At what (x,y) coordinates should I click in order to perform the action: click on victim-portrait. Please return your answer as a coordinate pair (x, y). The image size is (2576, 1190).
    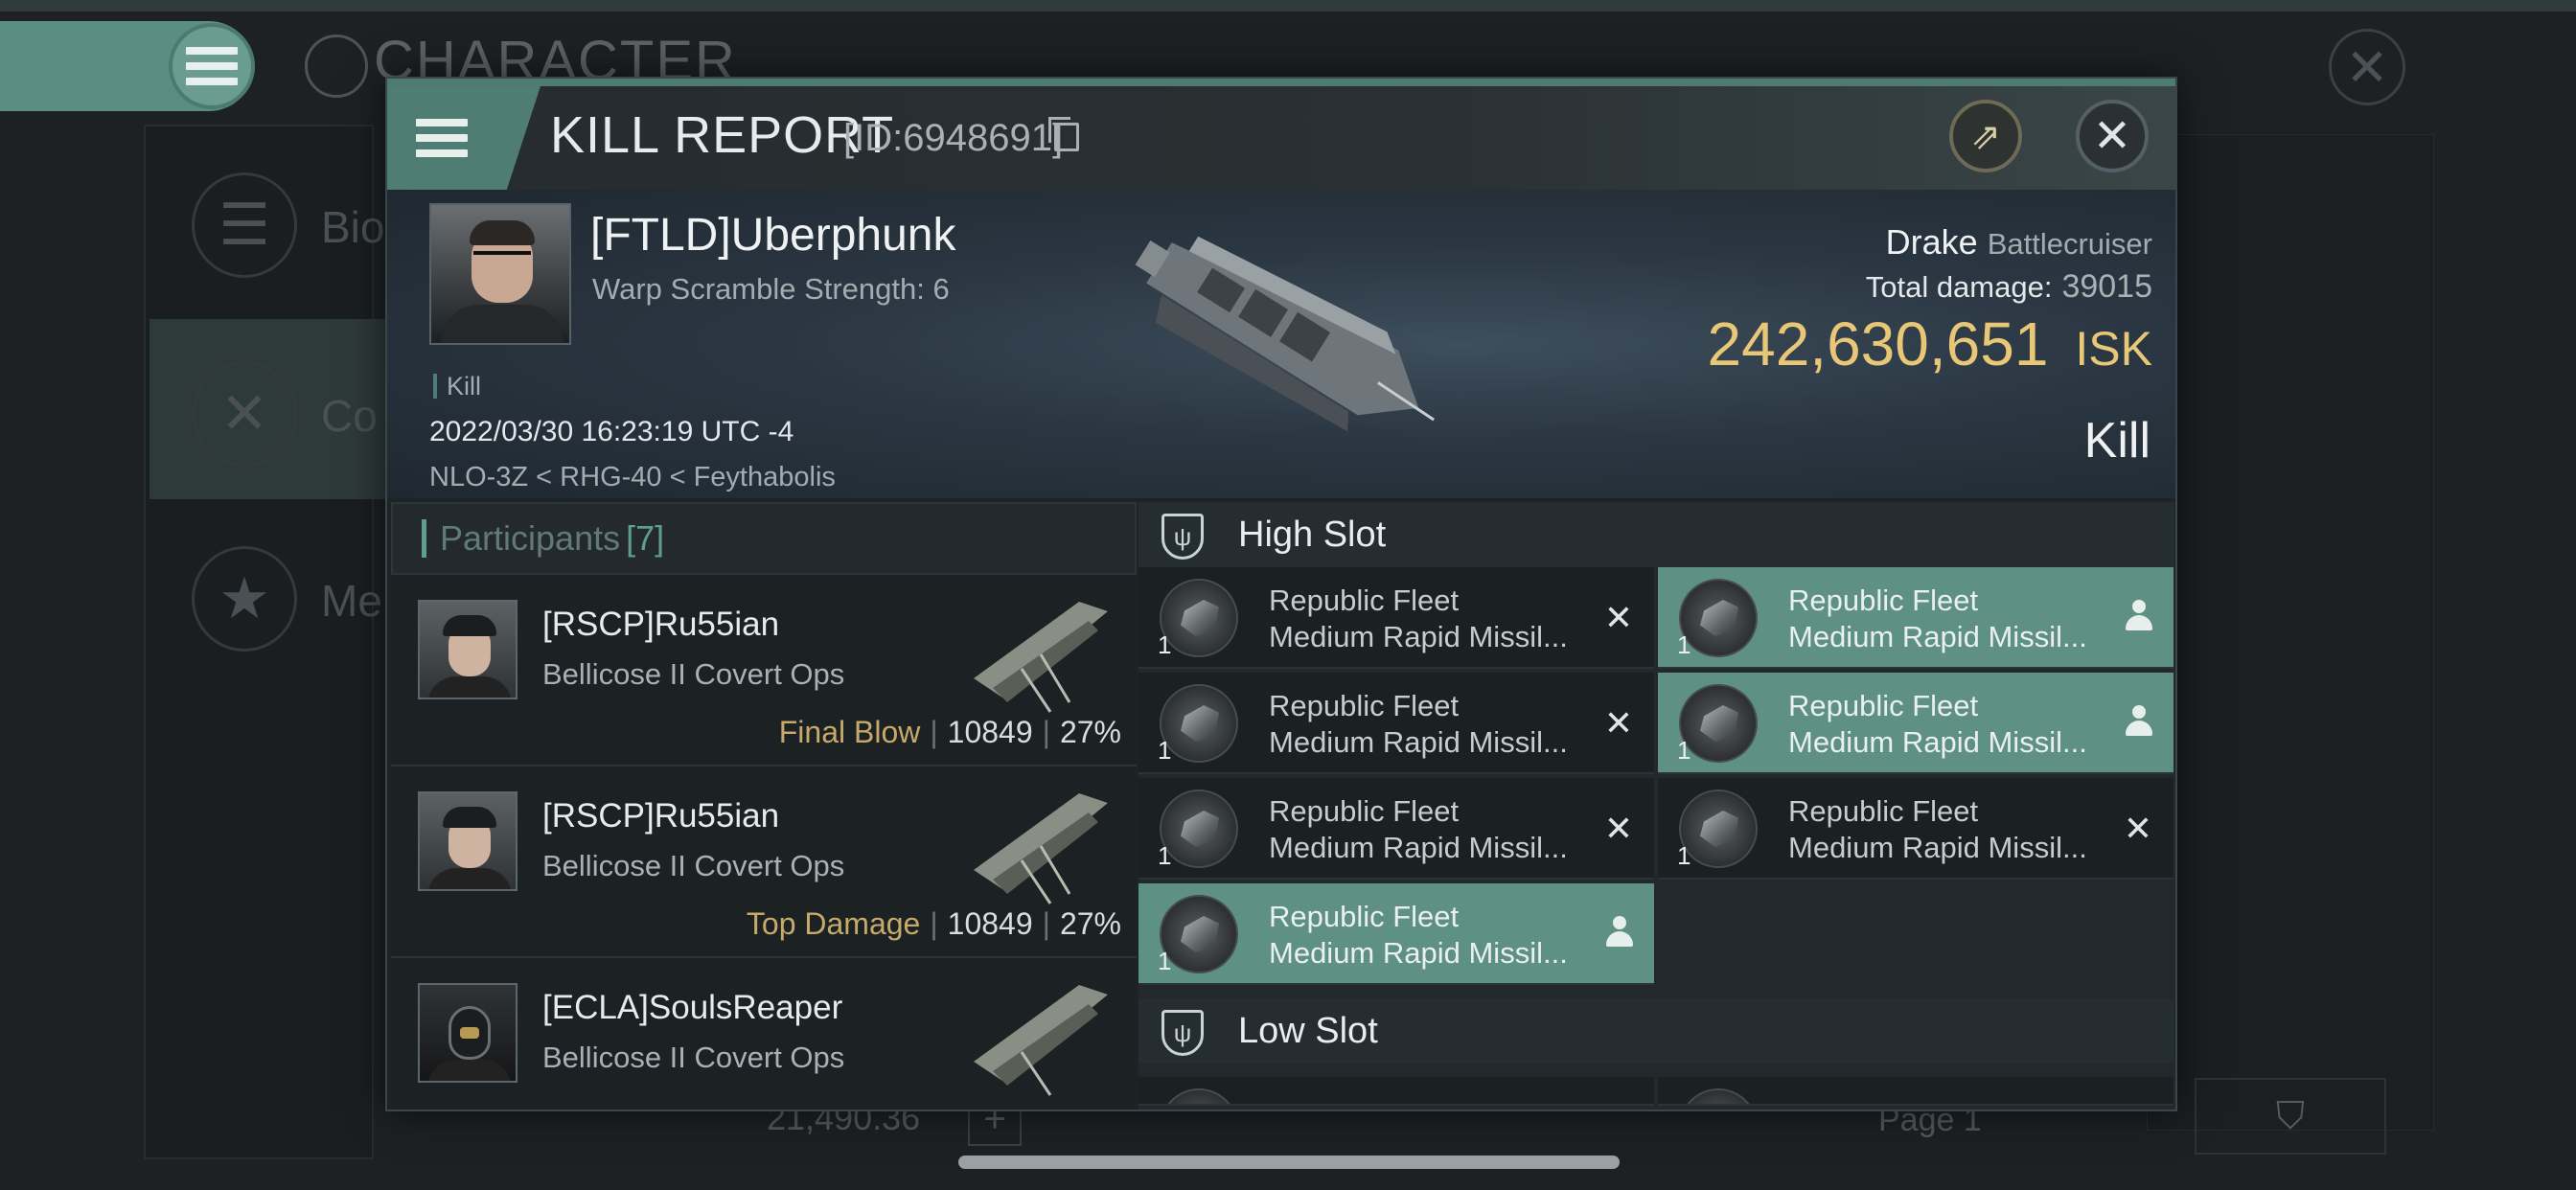
    Looking at the image, I should click on (500, 274).